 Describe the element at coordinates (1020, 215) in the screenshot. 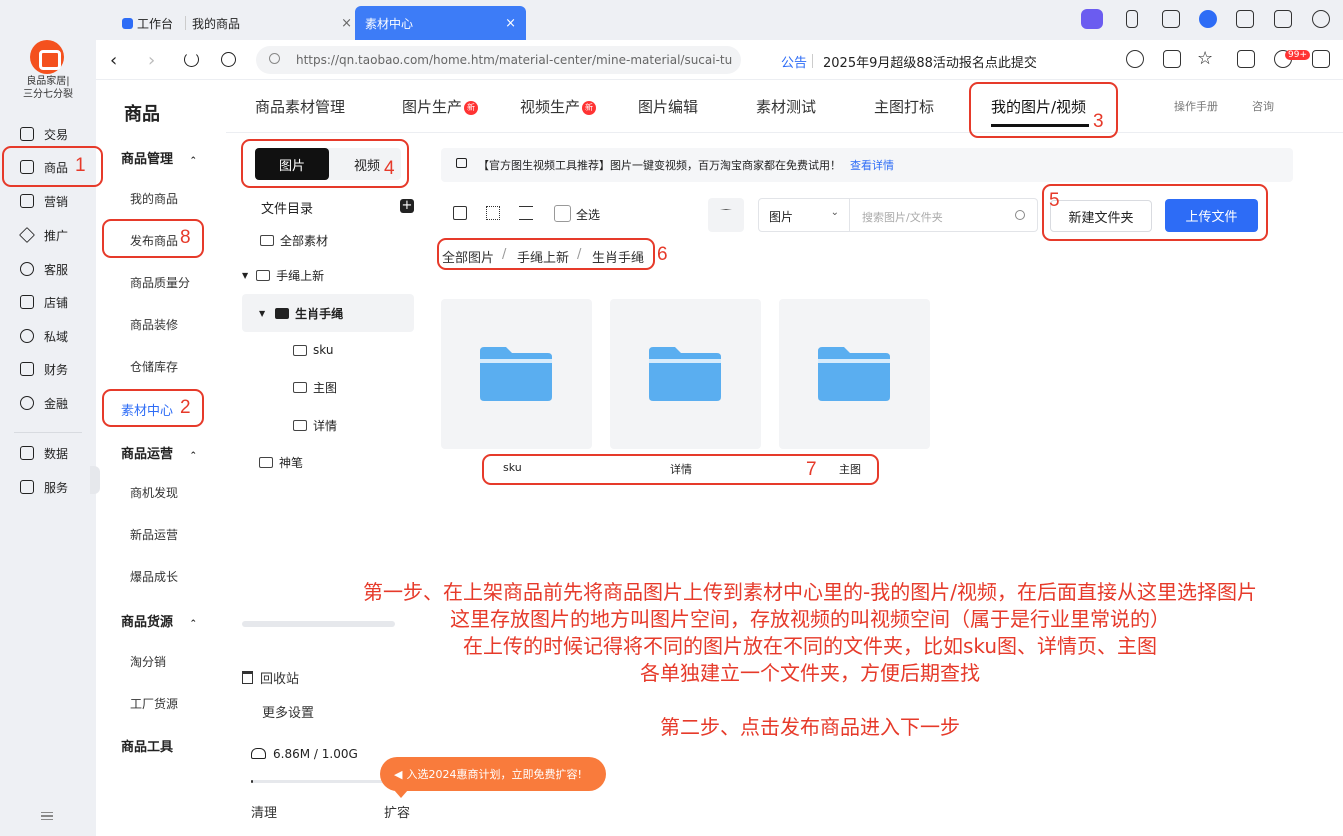

I see `search-icon` at that location.